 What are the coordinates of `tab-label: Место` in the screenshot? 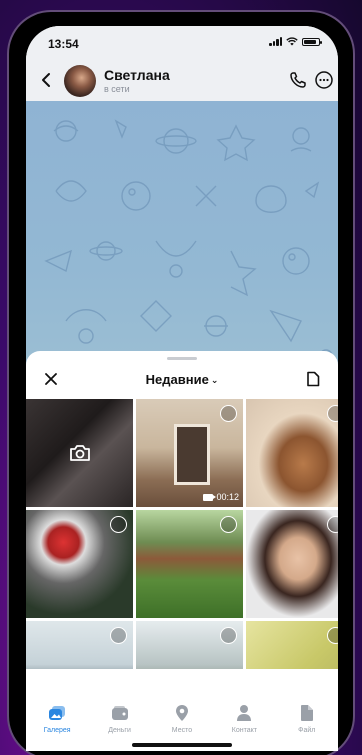 It's located at (182, 730).